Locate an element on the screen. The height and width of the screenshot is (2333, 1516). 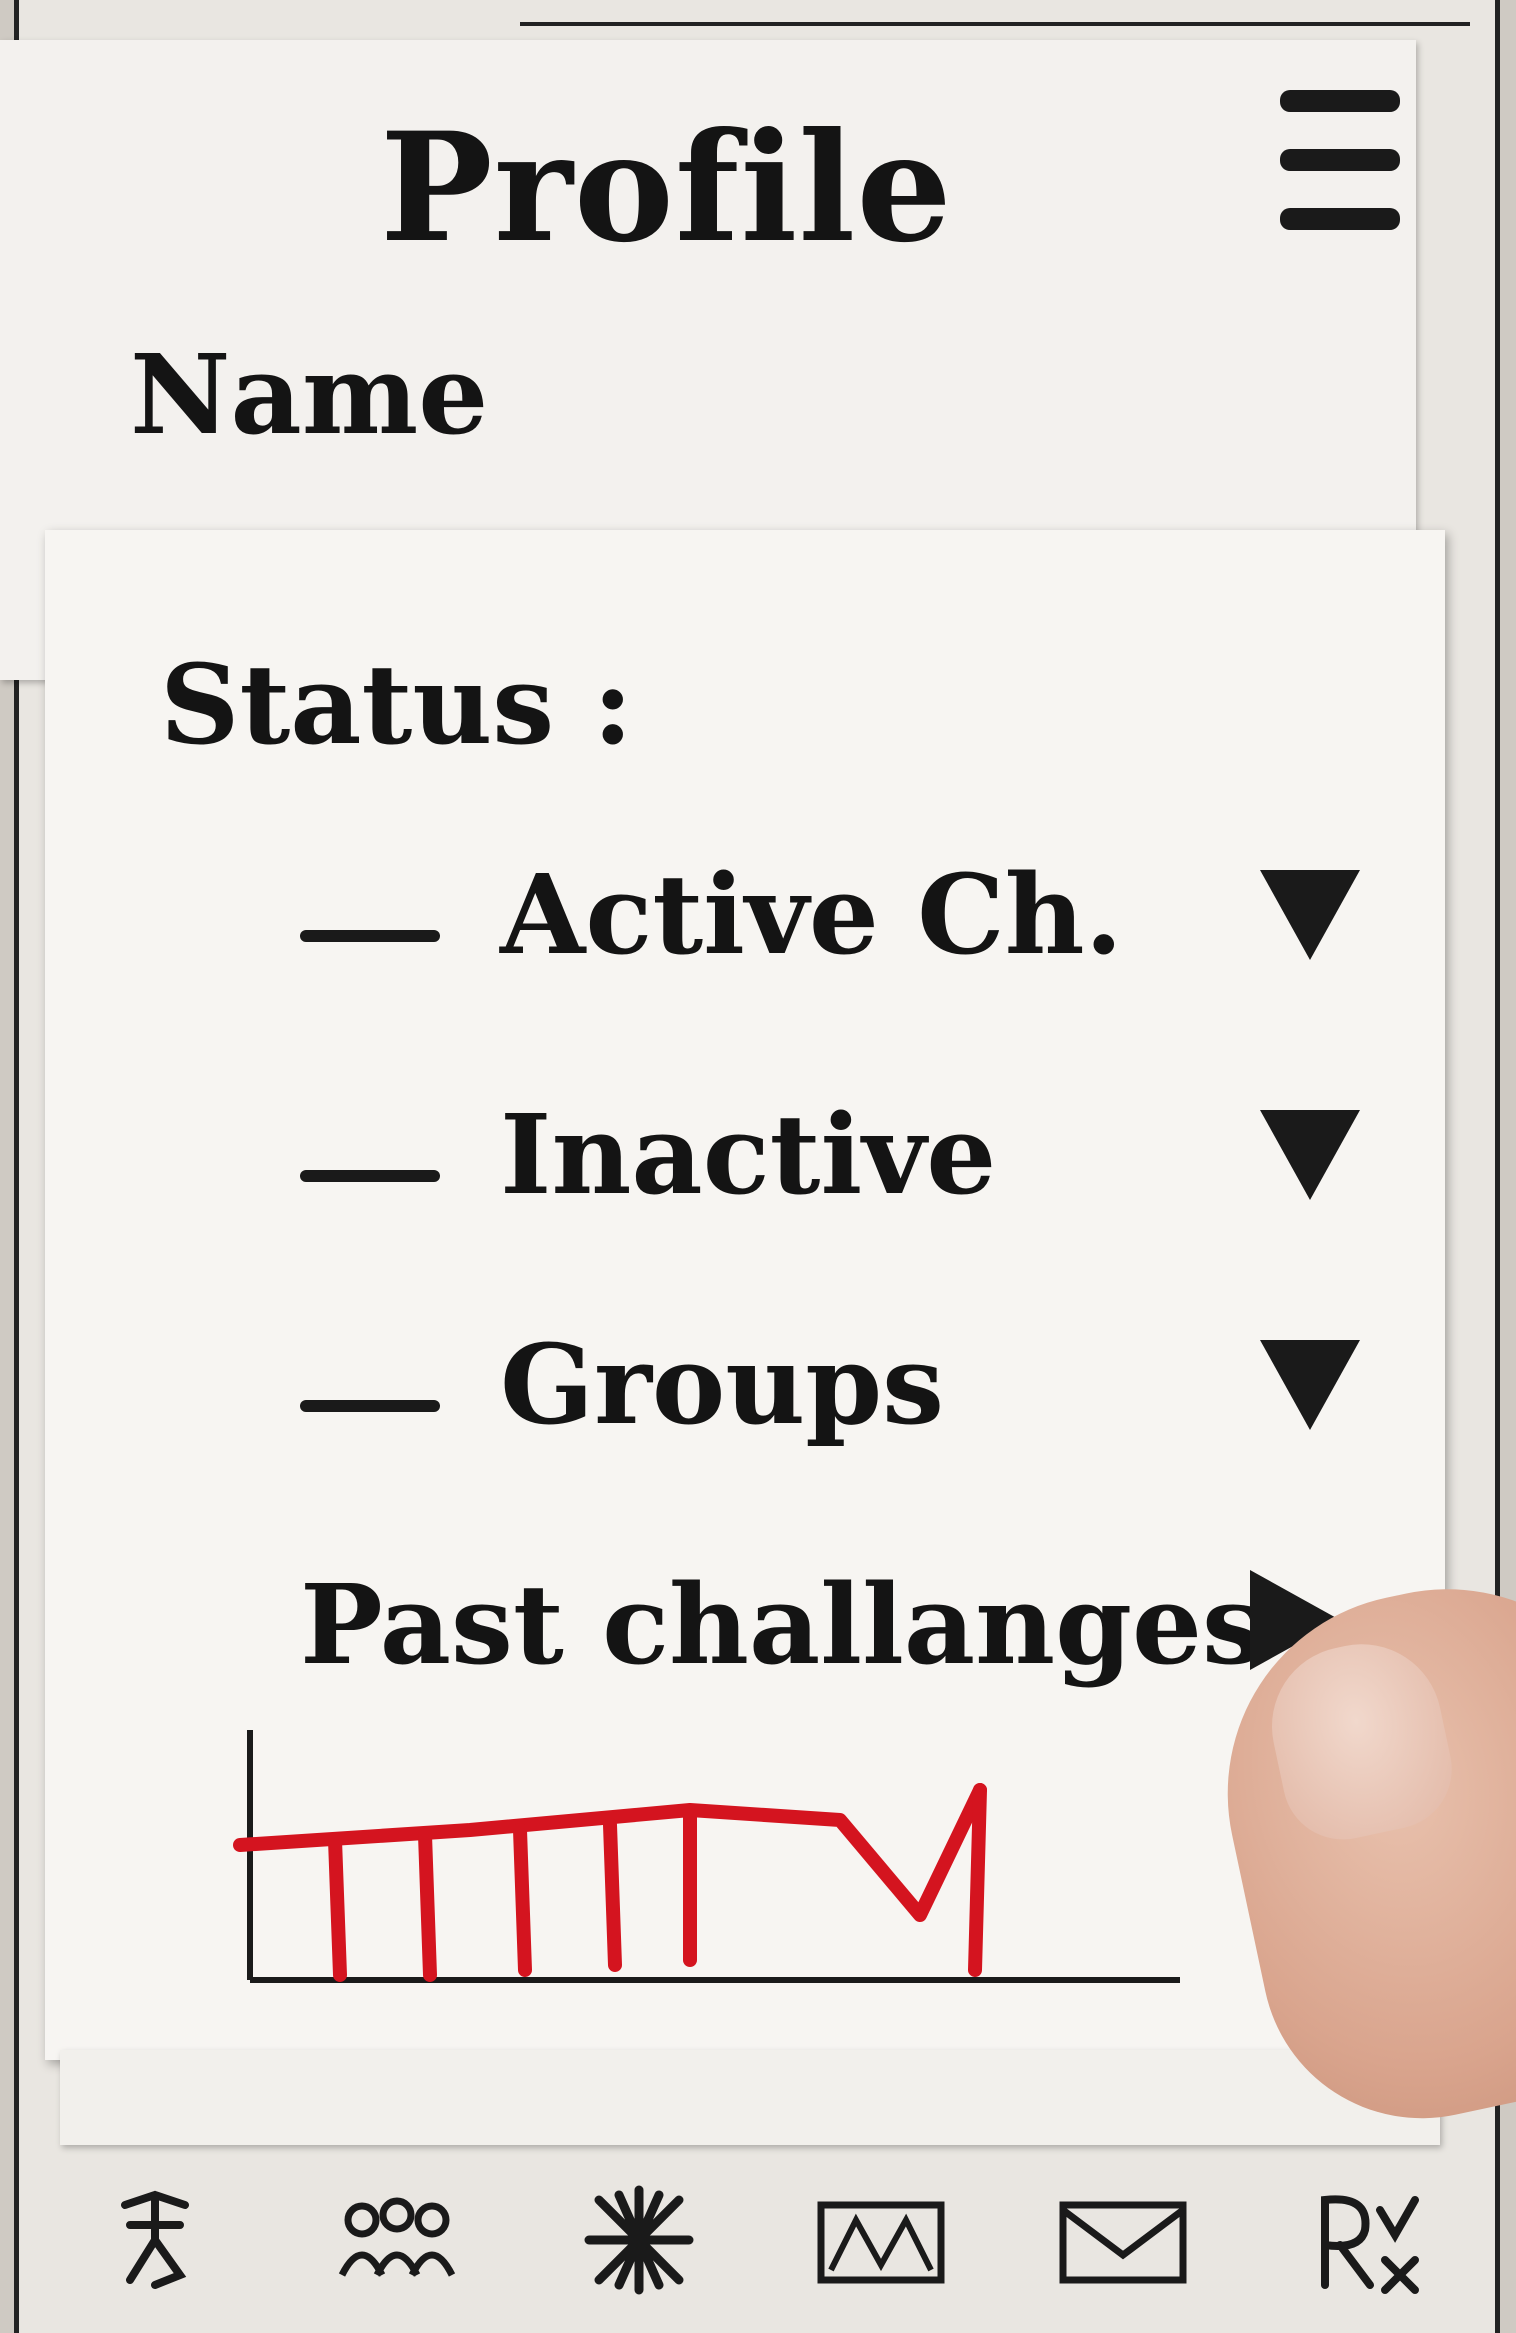
nav-burst-icon is located at coordinates (639, 2240).